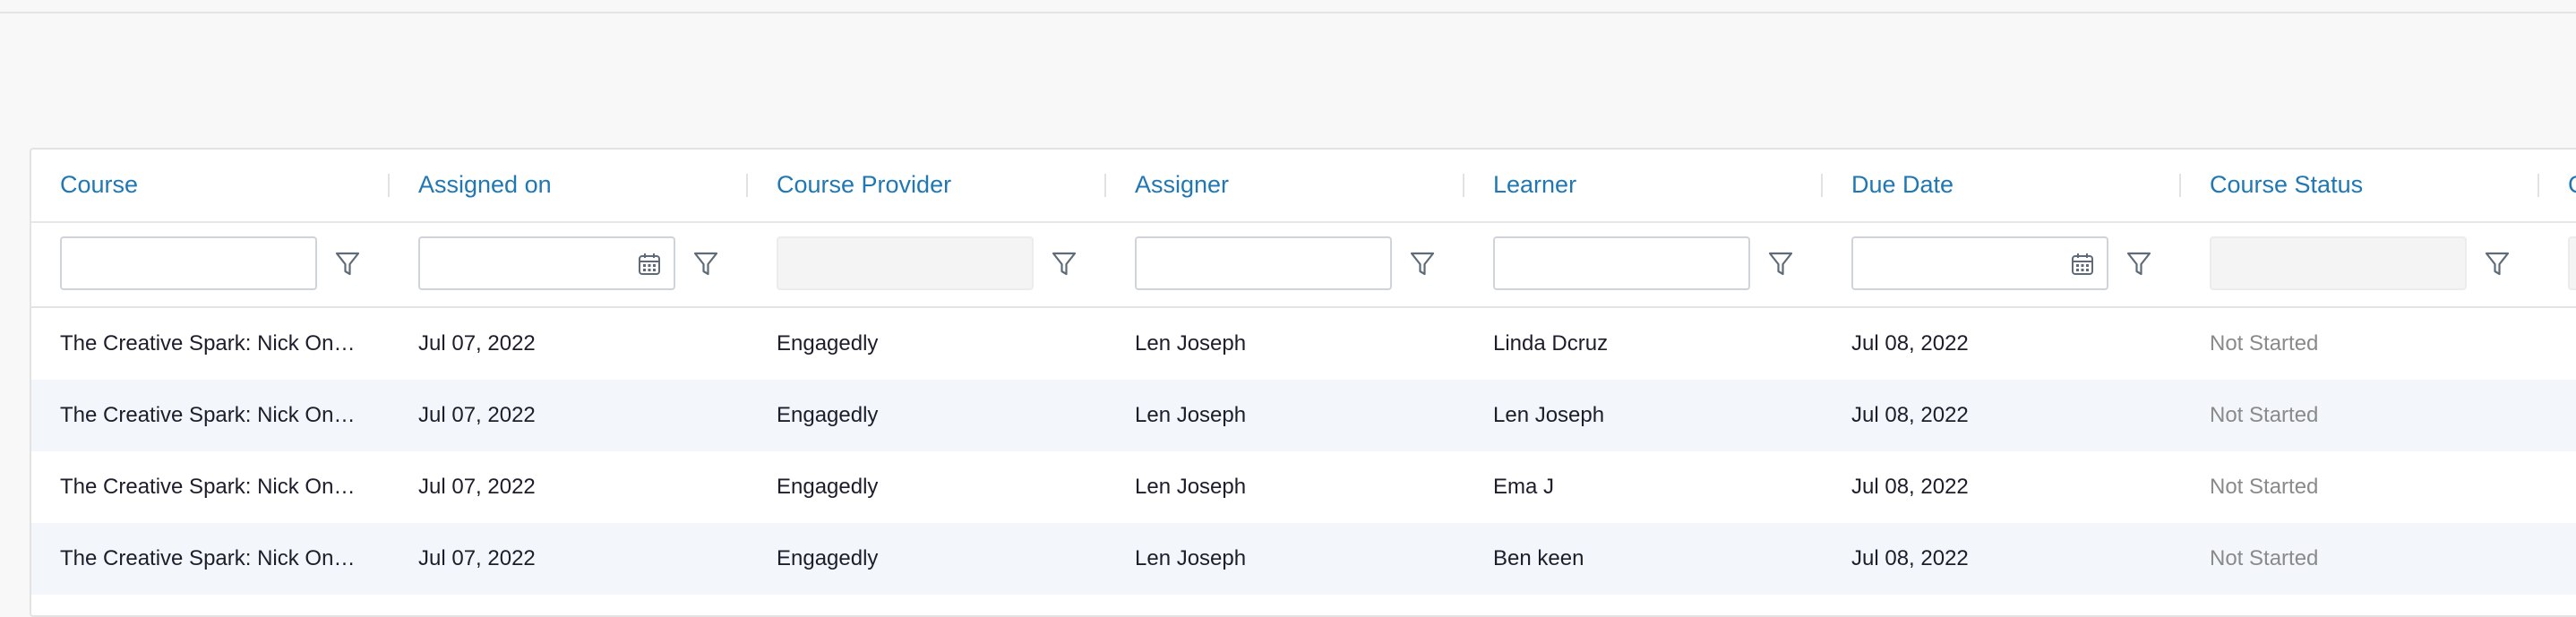 This screenshot has width=2576, height=617. I want to click on cell-learner: Ema J, so click(1524, 487).